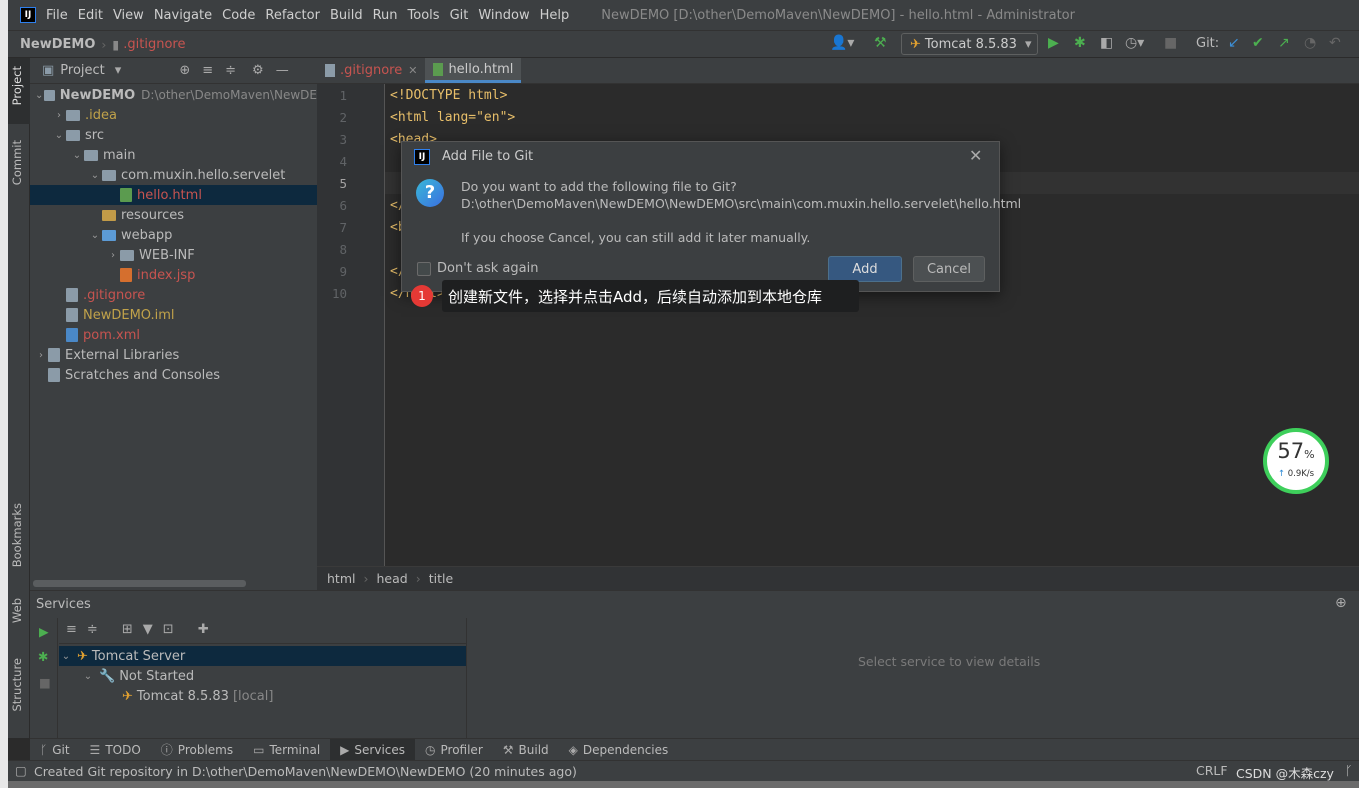  What do you see at coordinates (1258, 43) in the screenshot?
I see `git-commit-icon: ✔` at bounding box center [1258, 43].